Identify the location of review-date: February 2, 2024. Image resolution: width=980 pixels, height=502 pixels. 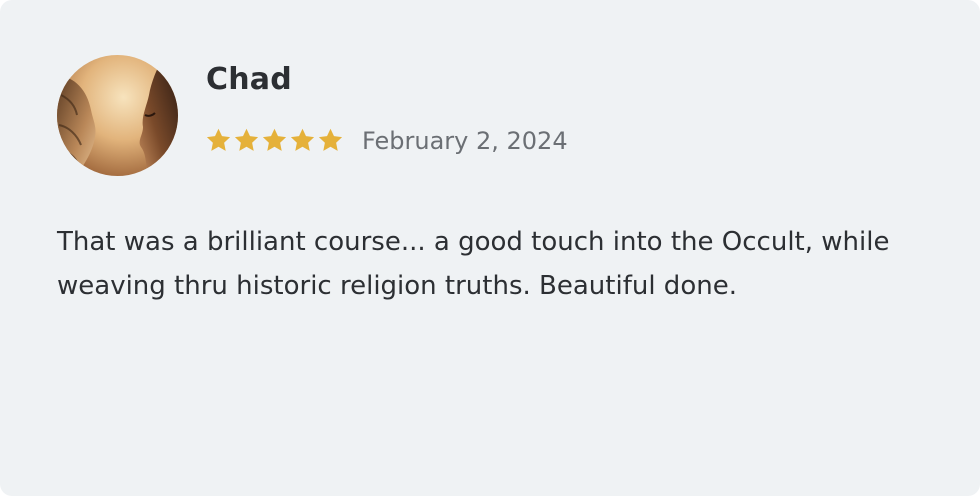
(465, 141).